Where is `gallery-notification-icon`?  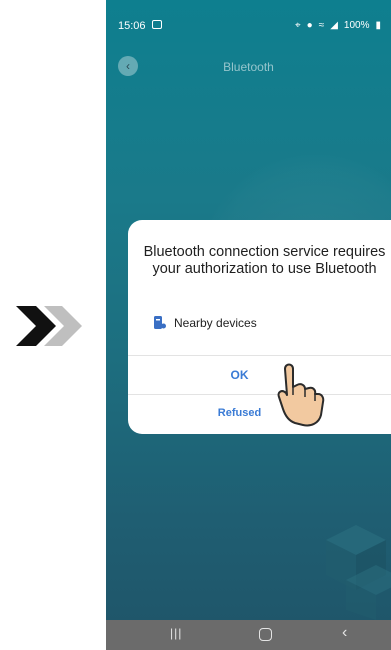 gallery-notification-icon is located at coordinates (157, 24).